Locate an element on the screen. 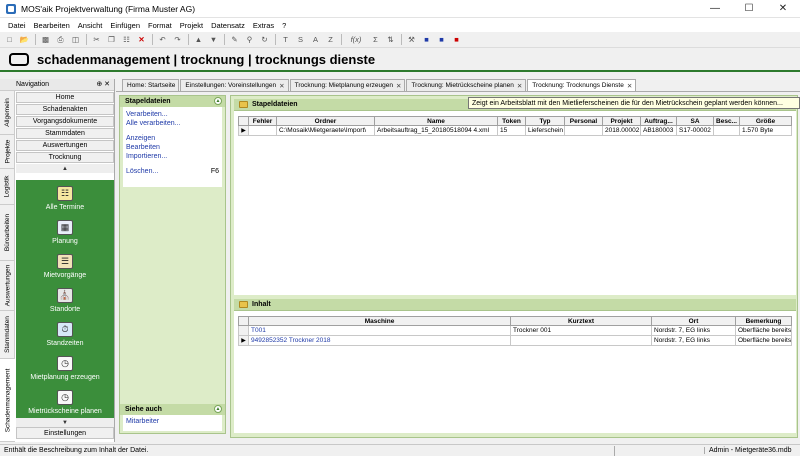  menu-extras: Extras is located at coordinates (263, 25).